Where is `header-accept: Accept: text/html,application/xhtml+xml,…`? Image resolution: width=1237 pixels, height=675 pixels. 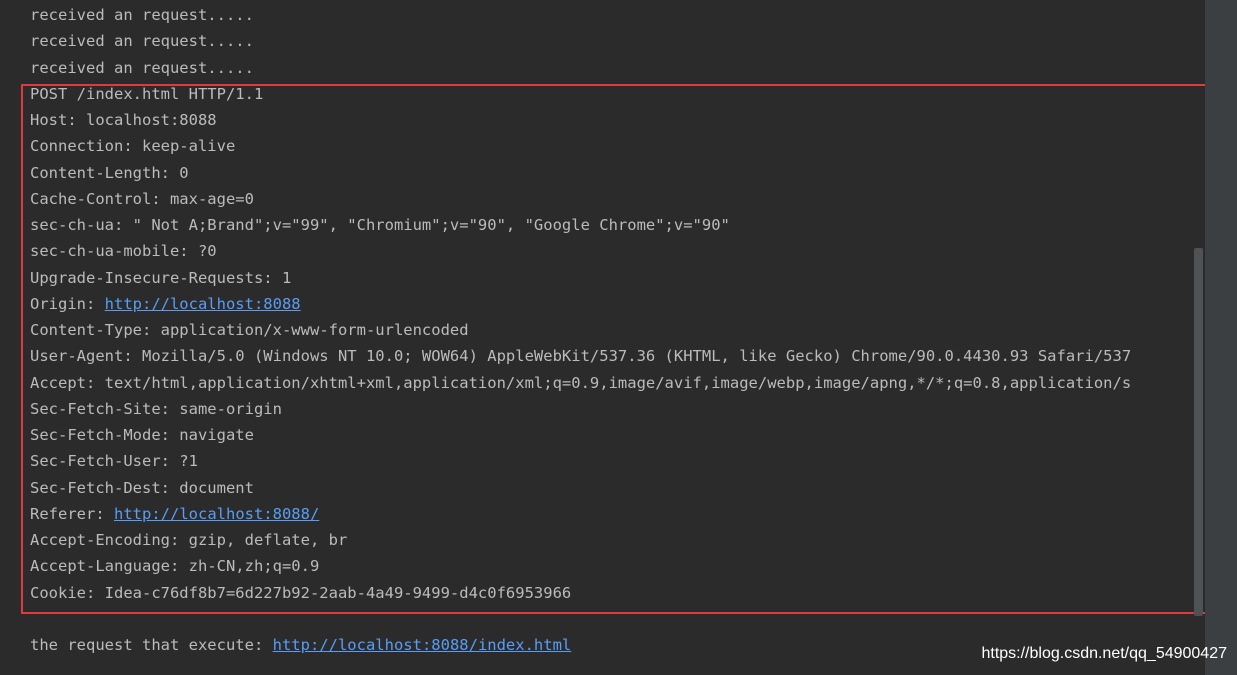
header-accept: Accept: text/html,application/xhtml+xml,… is located at coordinates (581, 383).